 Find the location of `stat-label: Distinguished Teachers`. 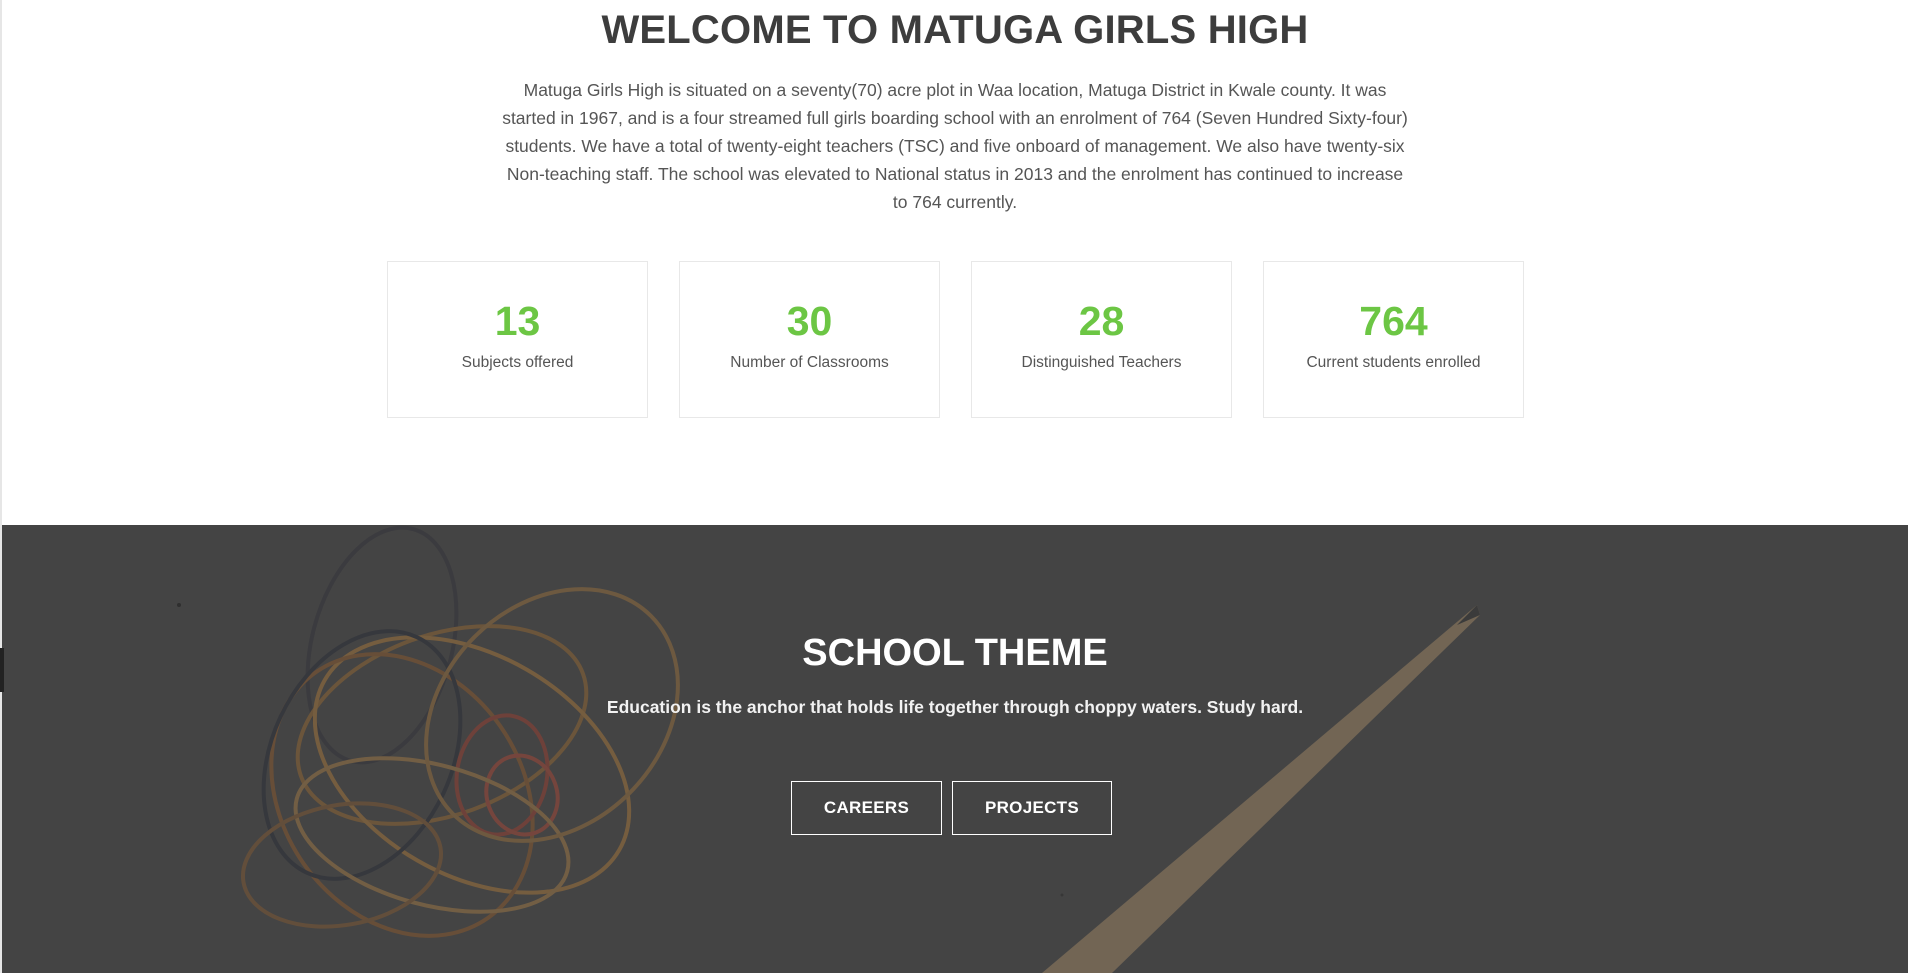

stat-label: Distinguished Teachers is located at coordinates (1101, 362).